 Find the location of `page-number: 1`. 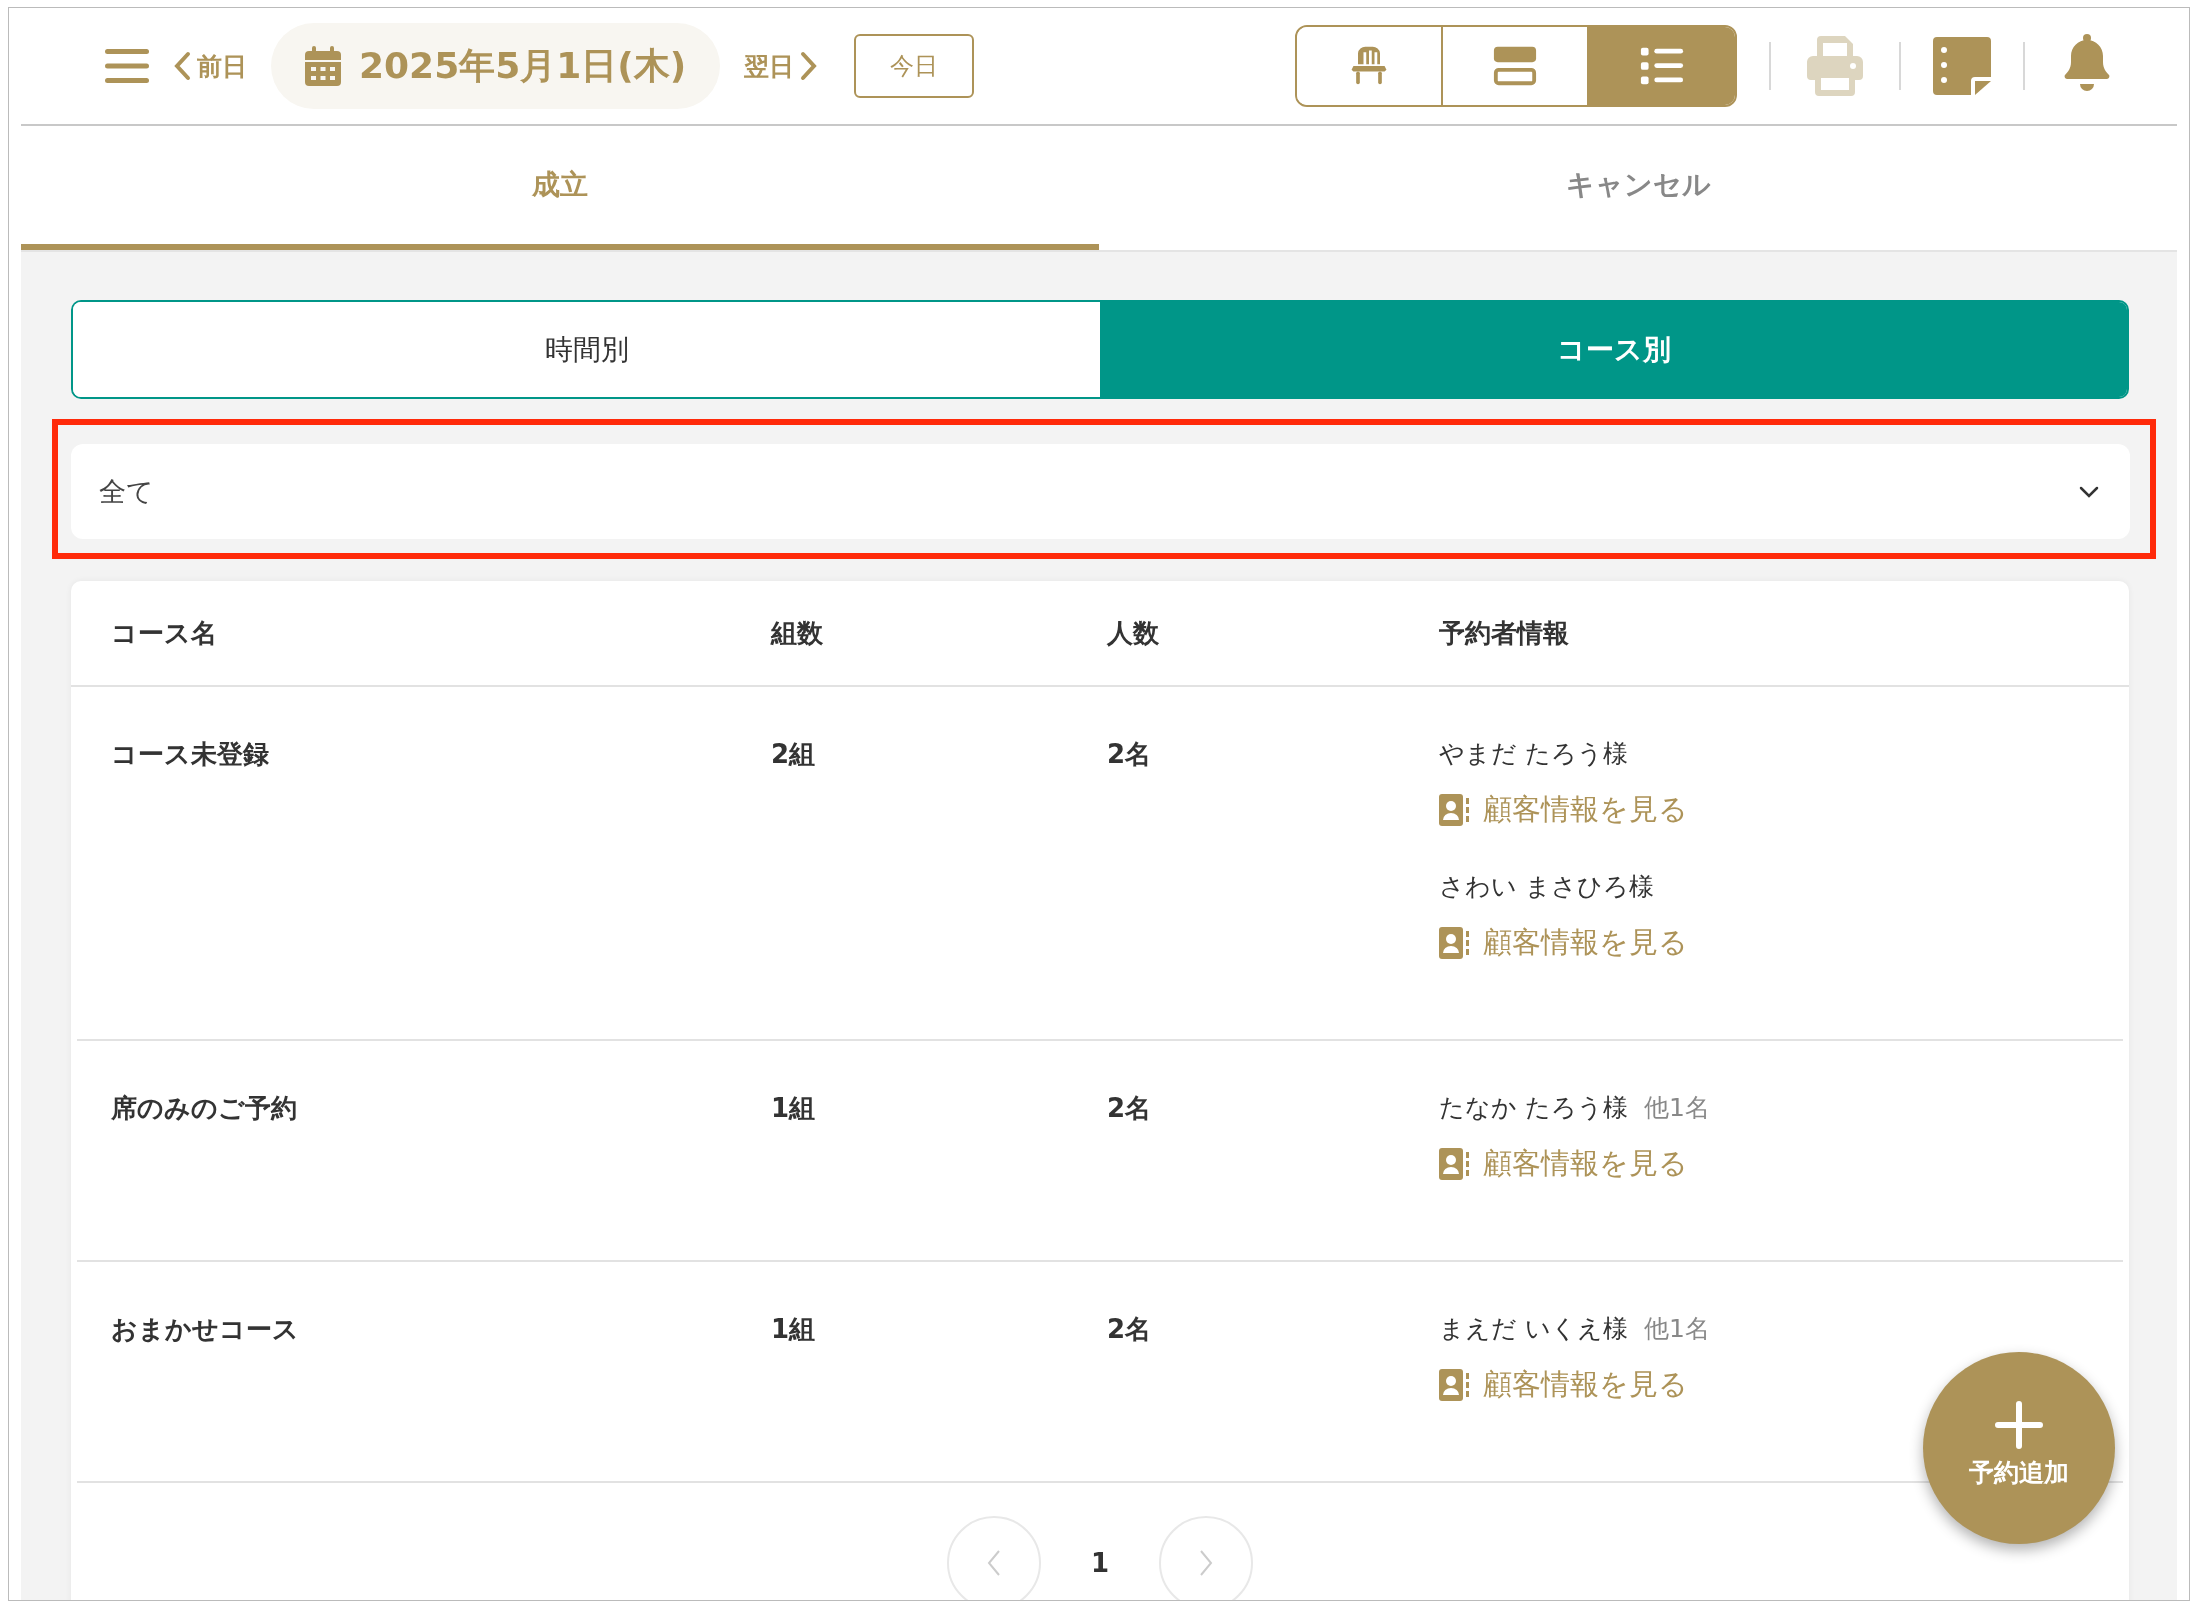

page-number: 1 is located at coordinates (1100, 1563).